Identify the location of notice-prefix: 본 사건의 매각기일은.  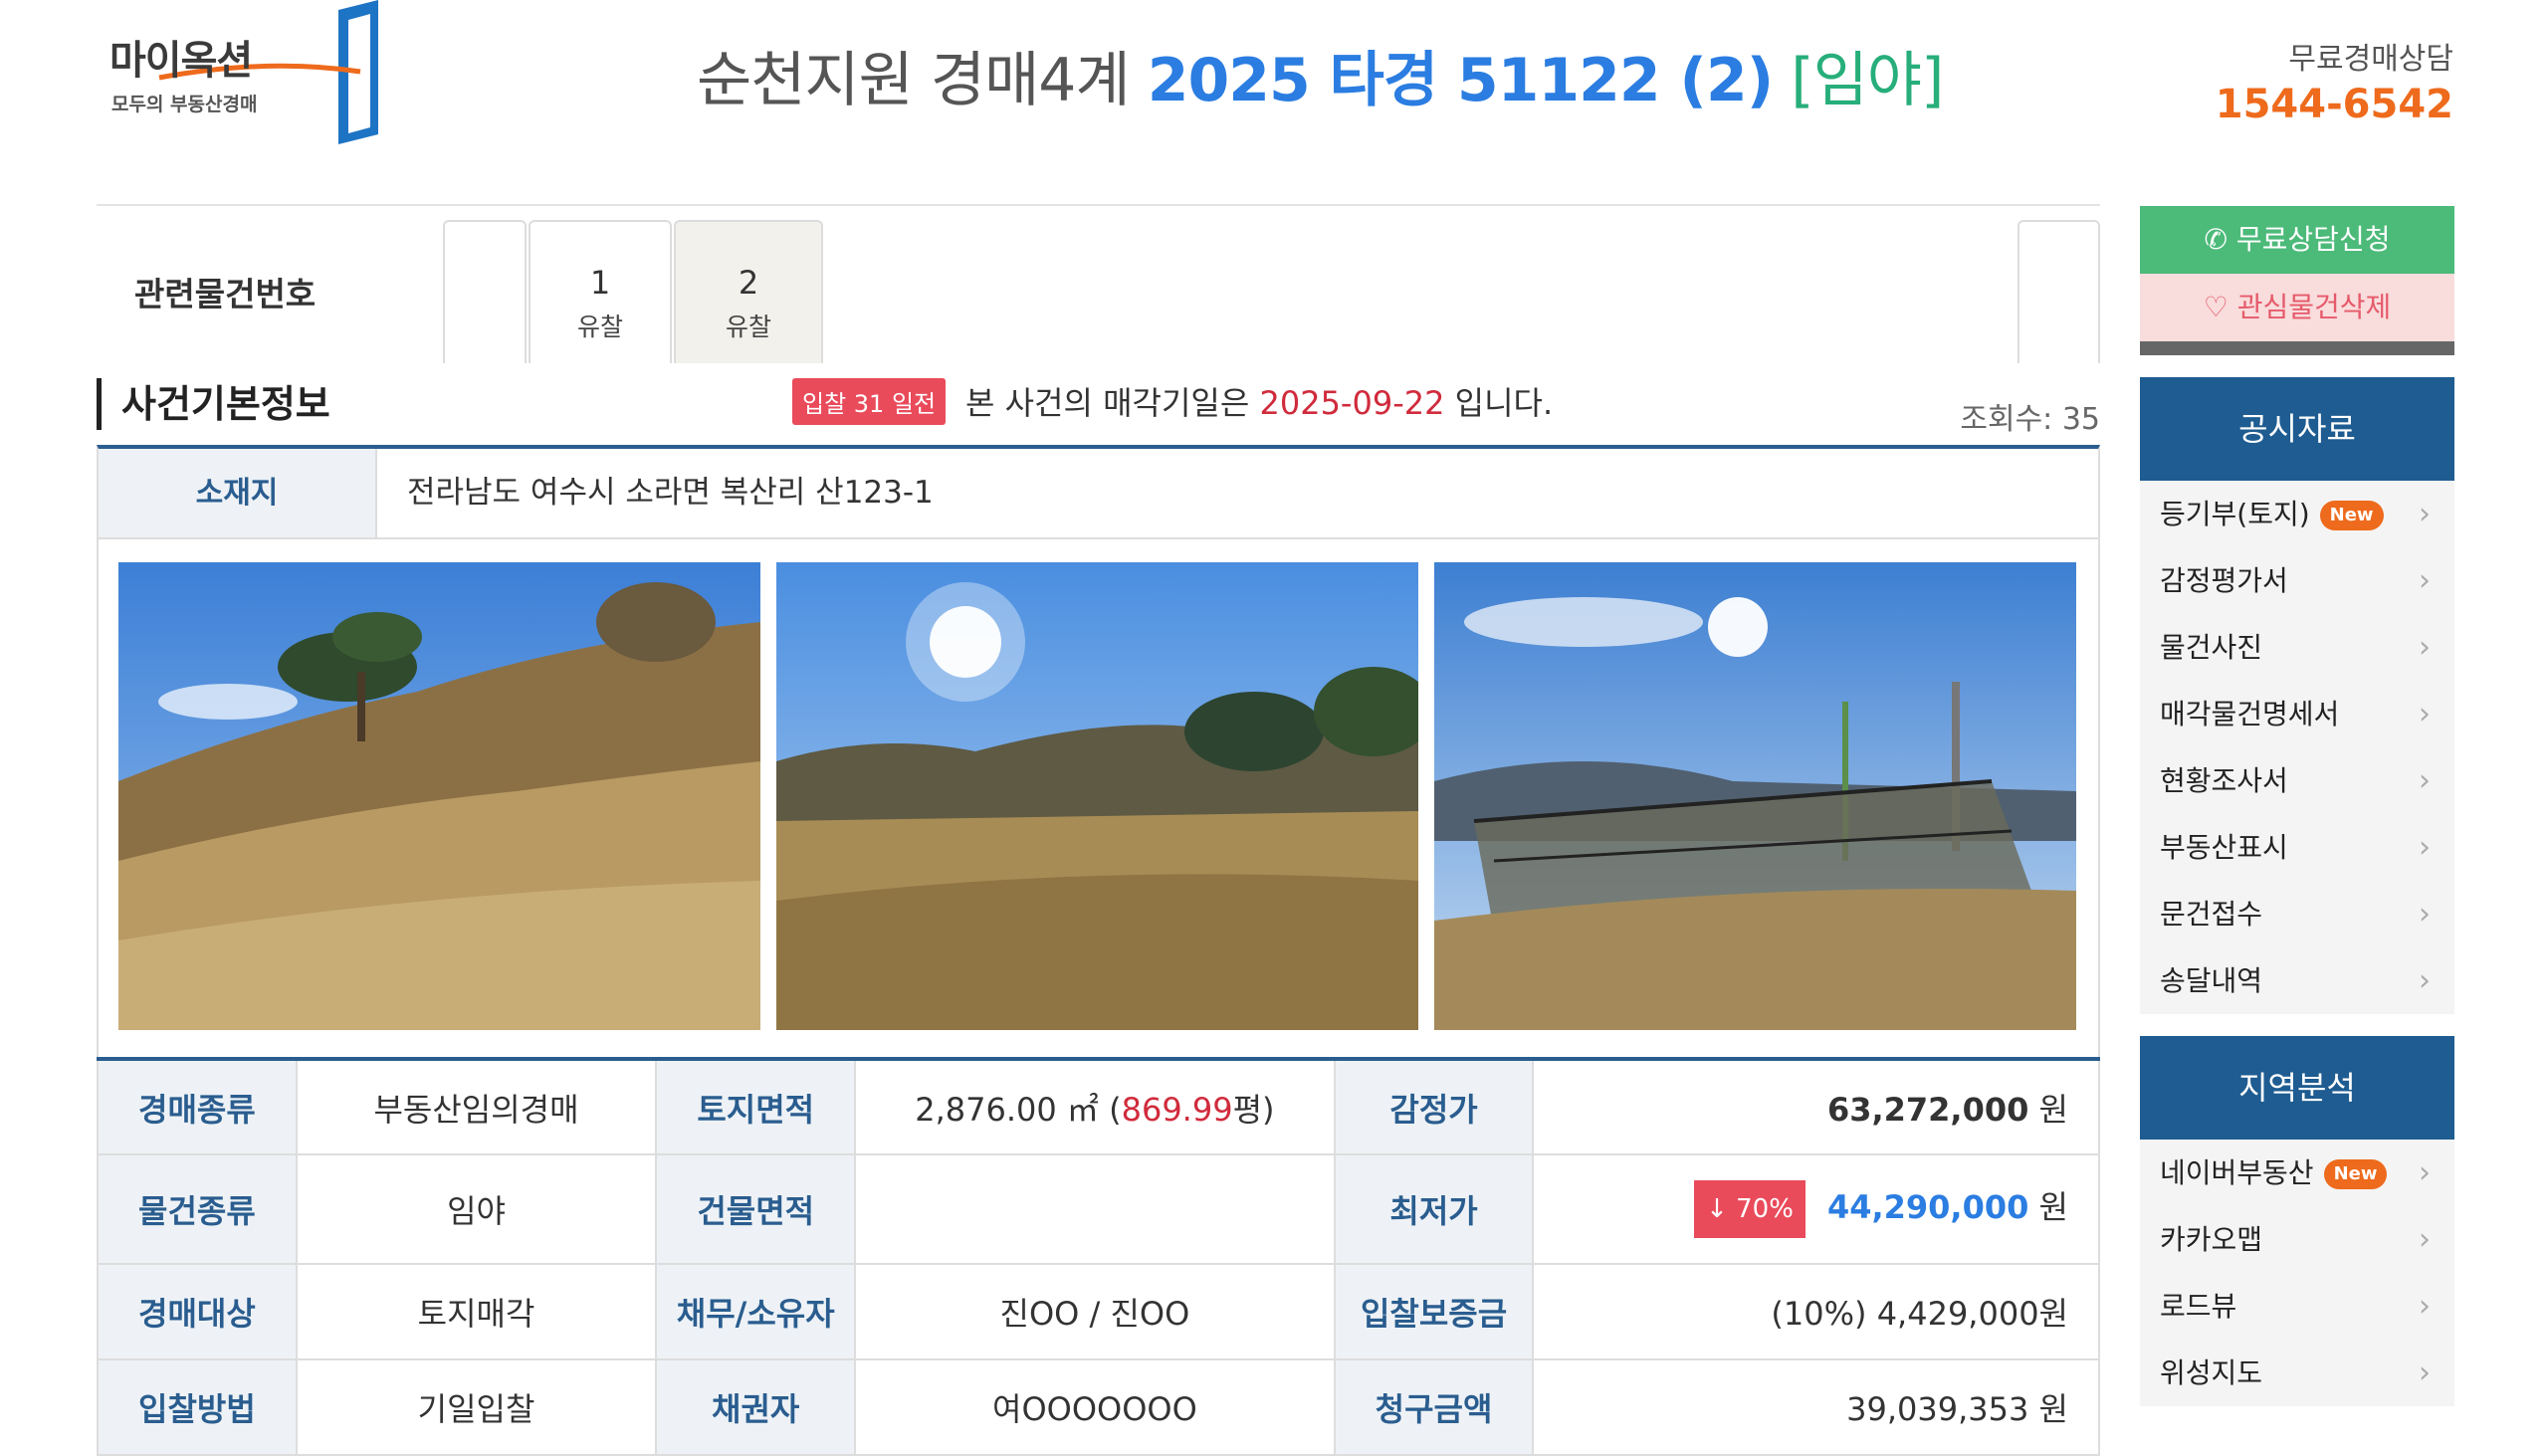
(1107, 403).